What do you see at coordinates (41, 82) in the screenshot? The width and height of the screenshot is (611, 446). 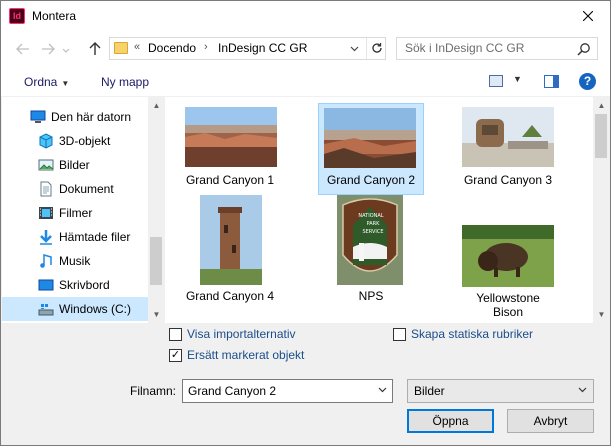 I see `organize-label: Ordna` at bounding box center [41, 82].